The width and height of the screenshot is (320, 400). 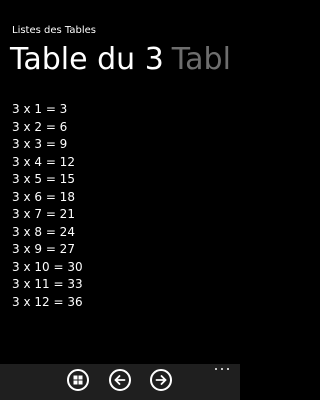 What do you see at coordinates (43, 214) in the screenshot?
I see `list-item: 3 x 7 = 21` at bounding box center [43, 214].